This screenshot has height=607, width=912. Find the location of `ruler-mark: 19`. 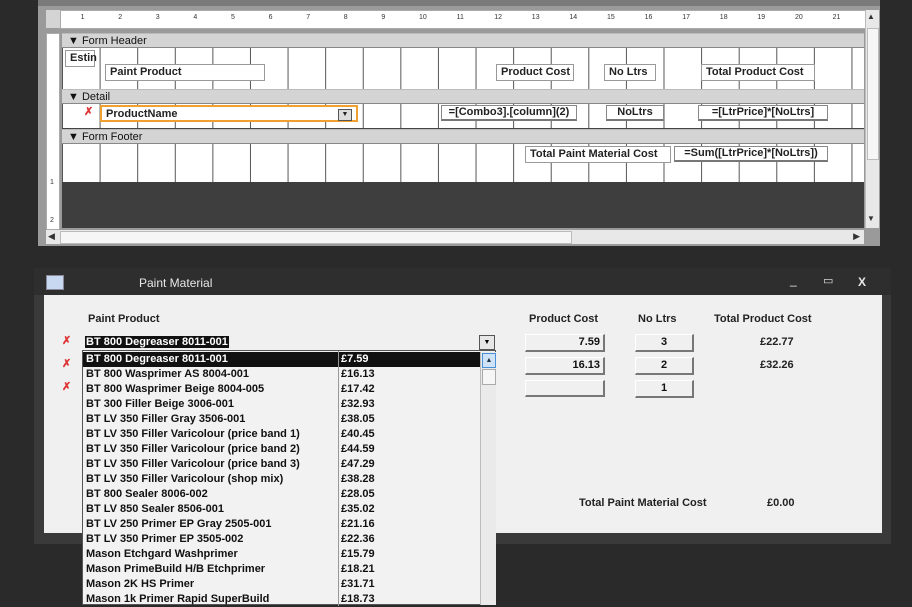

ruler-mark: 19 is located at coordinates (761, 17).